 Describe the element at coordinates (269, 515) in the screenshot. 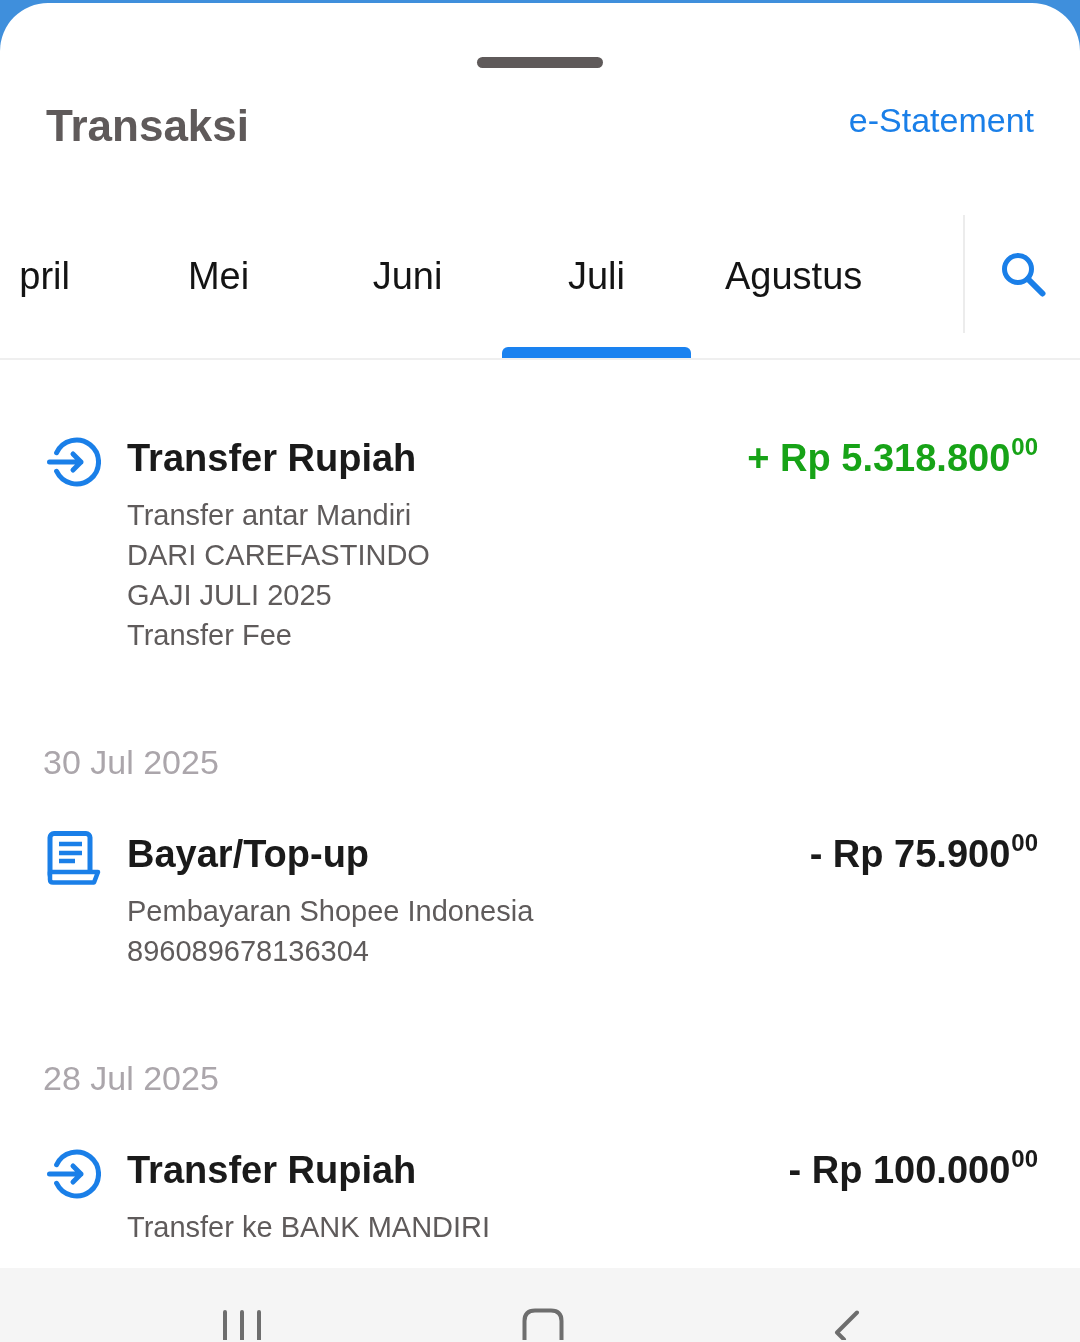

I see `transaction-detail: Transfer antar Mandiri` at that location.